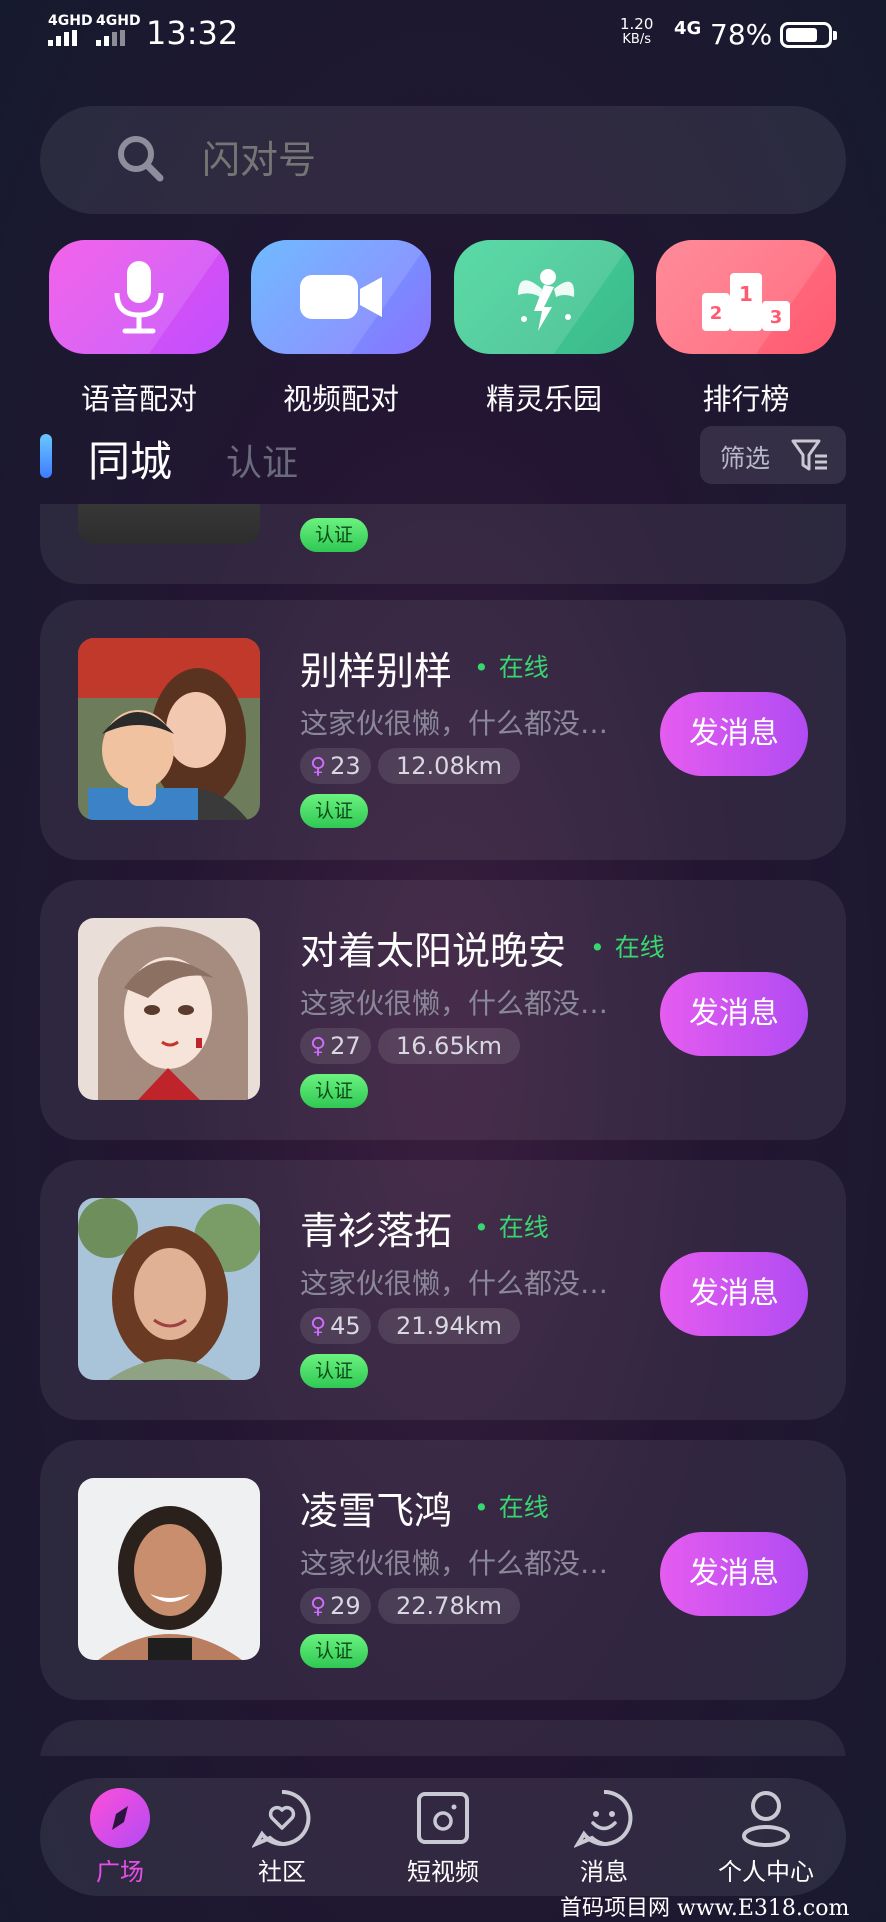 Image resolution: width=886 pixels, height=1922 pixels. I want to click on nav-label: 个人中心, so click(766, 1872).